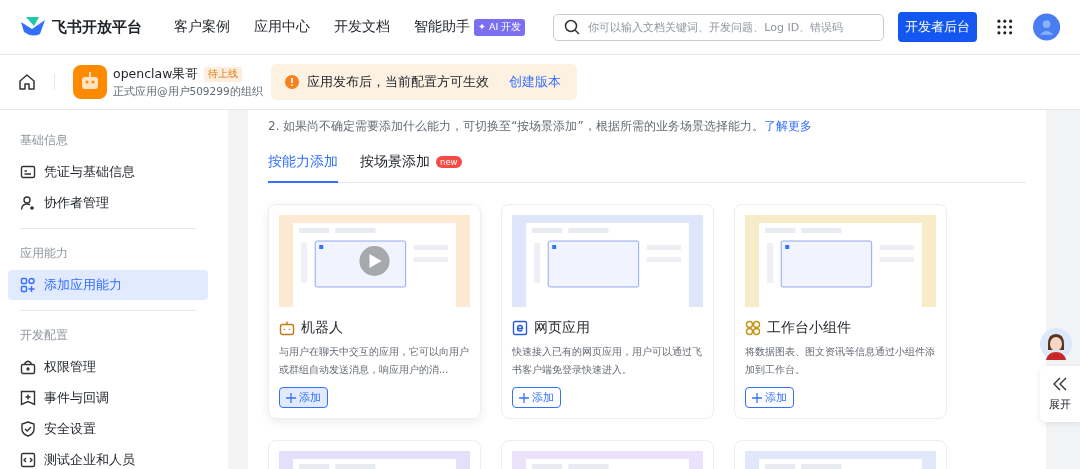  I want to click on grid-icon, so click(28, 285).